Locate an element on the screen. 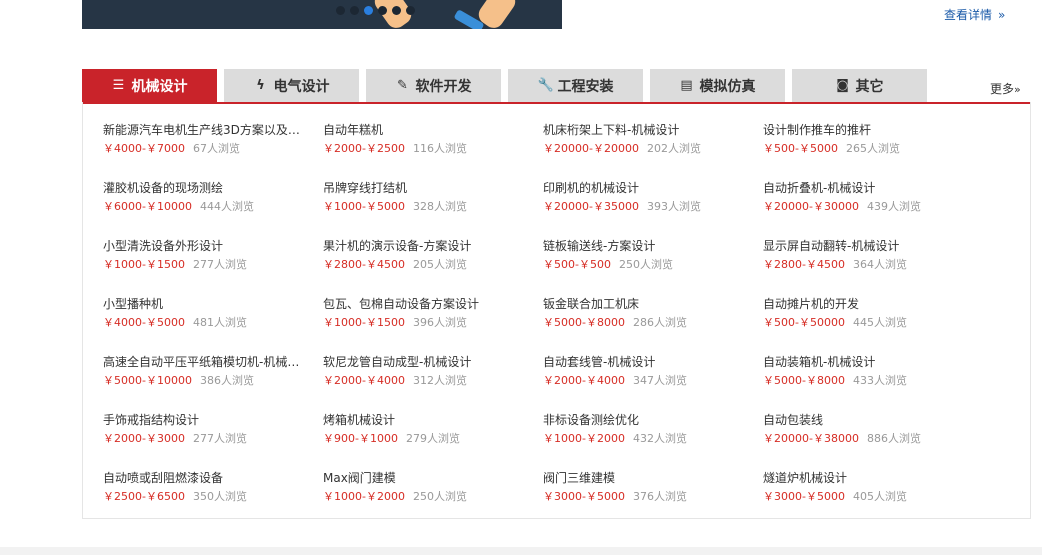  project-budget: ￥4000-￥7000 is located at coordinates (144, 148).